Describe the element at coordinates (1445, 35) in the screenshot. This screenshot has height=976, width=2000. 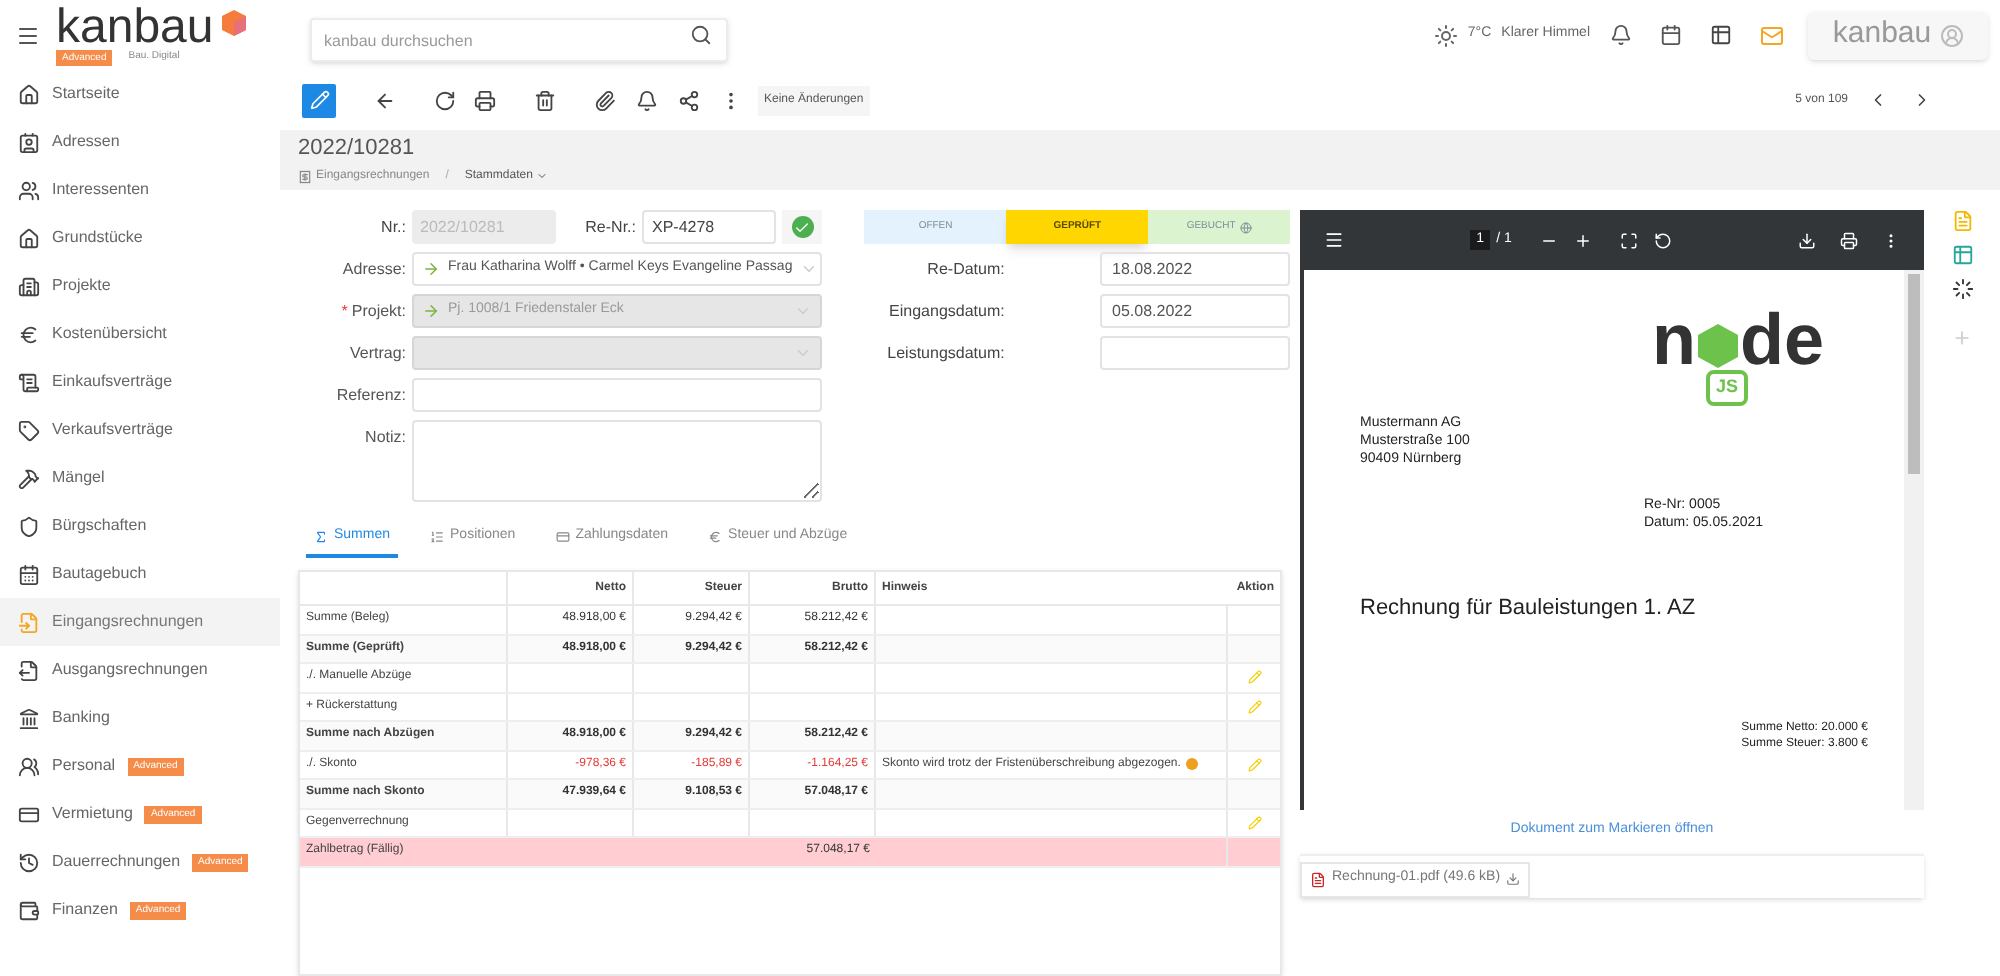
I see `sun-icon` at that location.